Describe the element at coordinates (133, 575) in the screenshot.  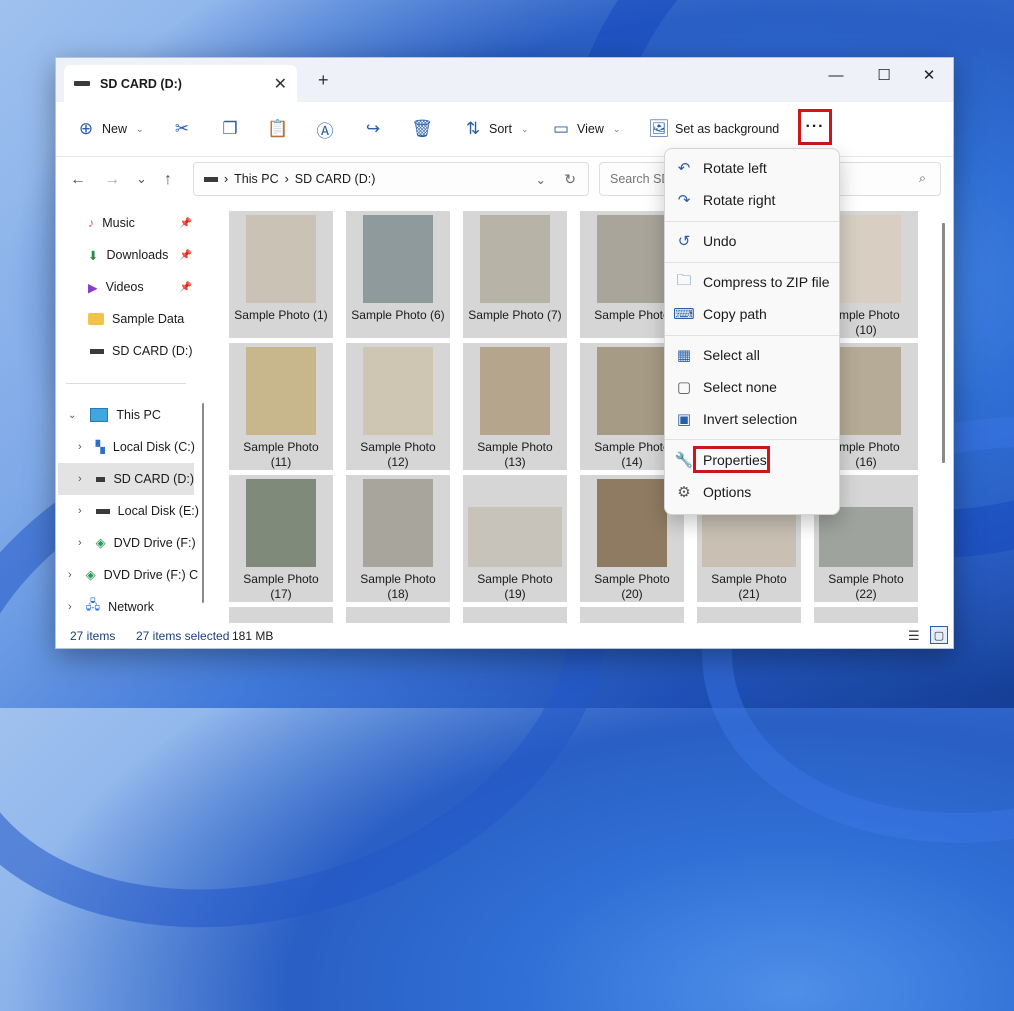
I see `sidebar-item-dvd-drive-f-2: › ◈ DVD Drive (F:) C` at that location.